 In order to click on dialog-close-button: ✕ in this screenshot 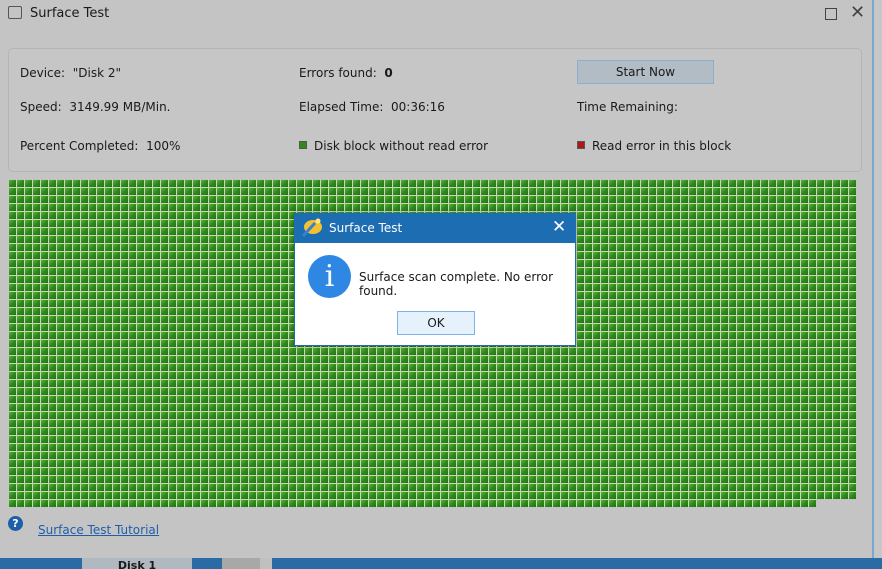, I will do `click(559, 227)`.